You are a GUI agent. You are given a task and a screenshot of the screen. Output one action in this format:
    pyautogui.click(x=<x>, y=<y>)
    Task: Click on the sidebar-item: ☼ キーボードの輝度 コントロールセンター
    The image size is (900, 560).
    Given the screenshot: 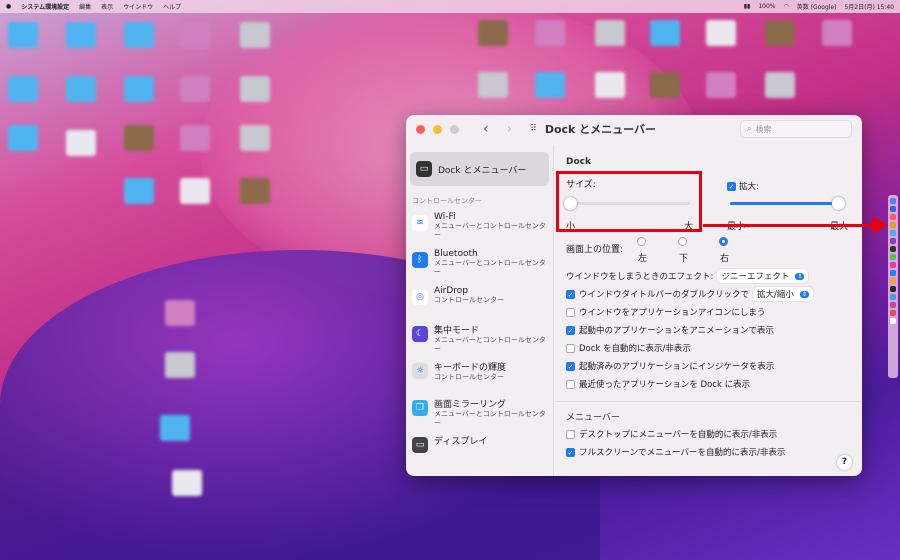 What is the action you would take?
    pyautogui.click(x=479, y=375)
    